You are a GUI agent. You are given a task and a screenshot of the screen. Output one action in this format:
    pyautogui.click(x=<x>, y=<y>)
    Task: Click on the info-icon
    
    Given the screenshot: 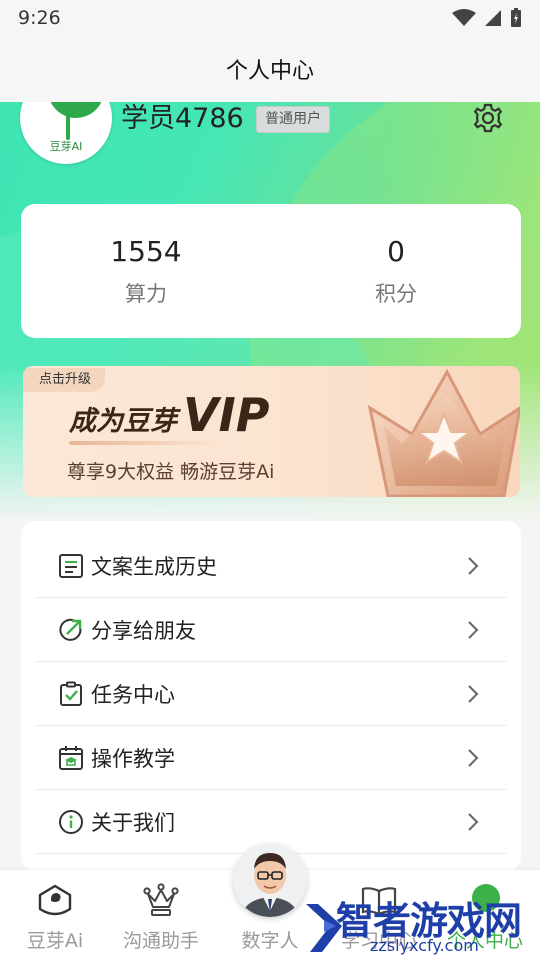 What is the action you would take?
    pyautogui.click(x=71, y=822)
    